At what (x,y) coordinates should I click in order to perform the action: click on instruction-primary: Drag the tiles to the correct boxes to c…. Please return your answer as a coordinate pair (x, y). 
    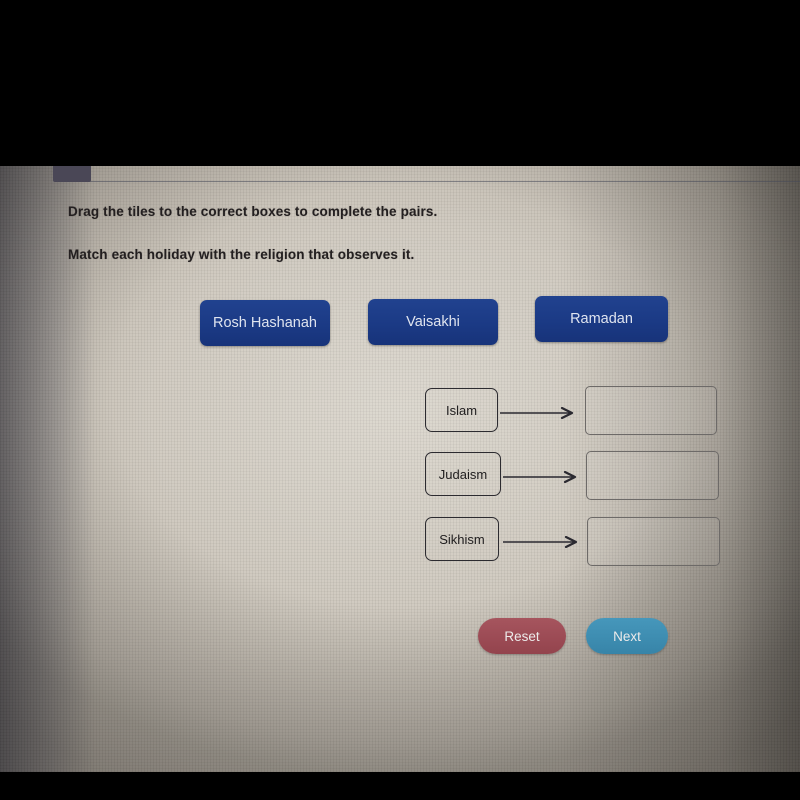
    Looking at the image, I should click on (253, 211).